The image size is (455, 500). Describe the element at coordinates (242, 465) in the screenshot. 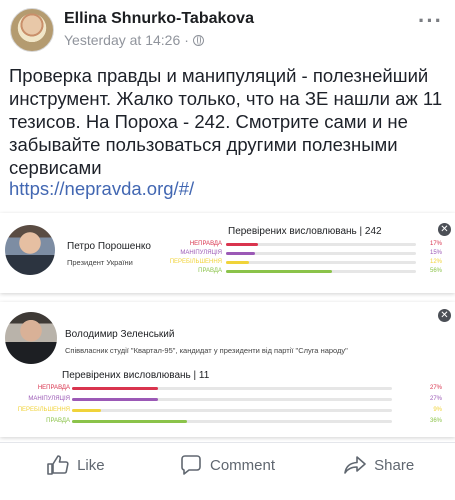

I see `comment-label: Comment` at that location.